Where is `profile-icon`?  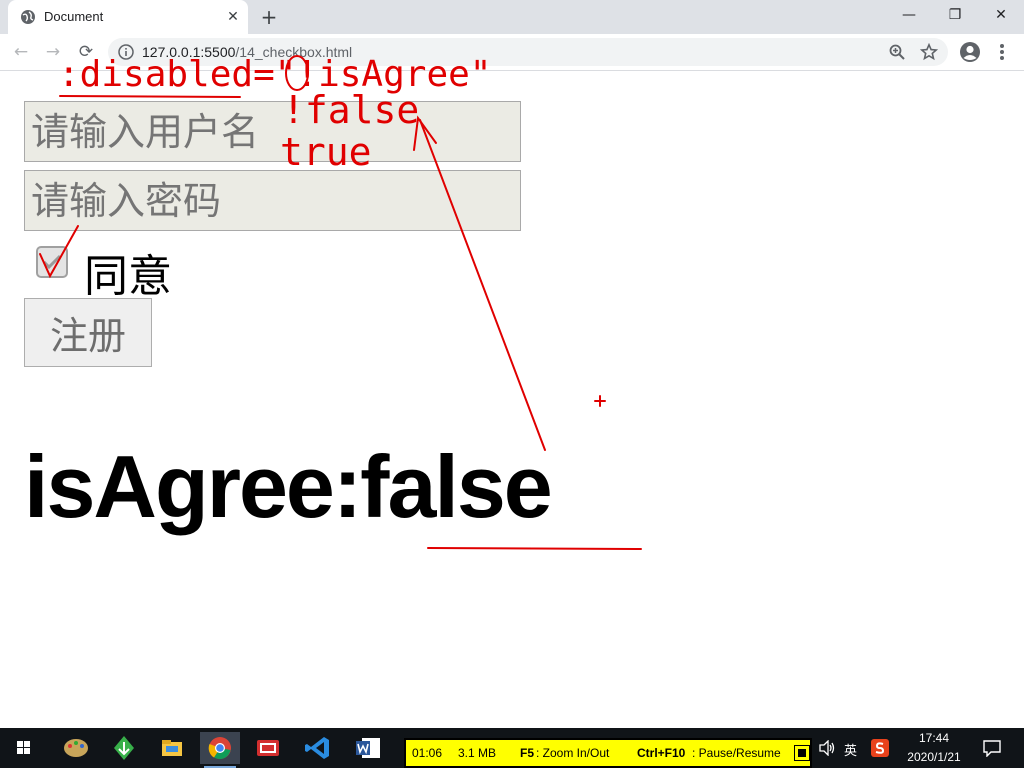 profile-icon is located at coordinates (970, 52).